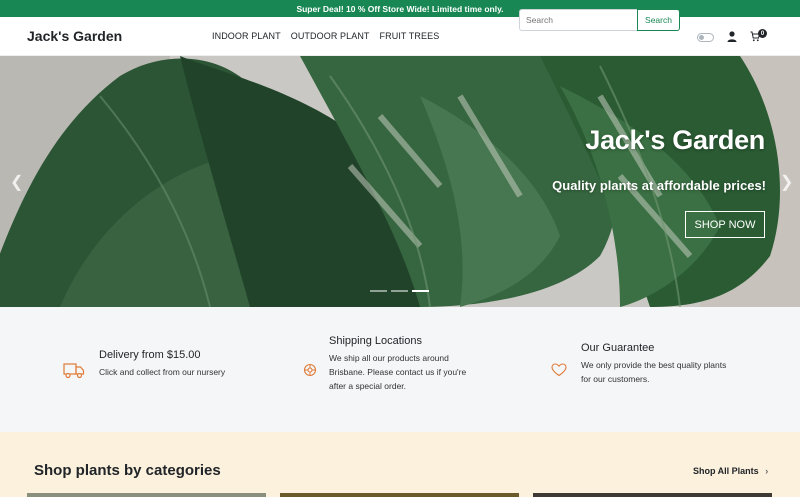 This screenshot has height=497, width=800. Describe the element at coordinates (74, 371) in the screenshot. I see `truck-icon` at that location.